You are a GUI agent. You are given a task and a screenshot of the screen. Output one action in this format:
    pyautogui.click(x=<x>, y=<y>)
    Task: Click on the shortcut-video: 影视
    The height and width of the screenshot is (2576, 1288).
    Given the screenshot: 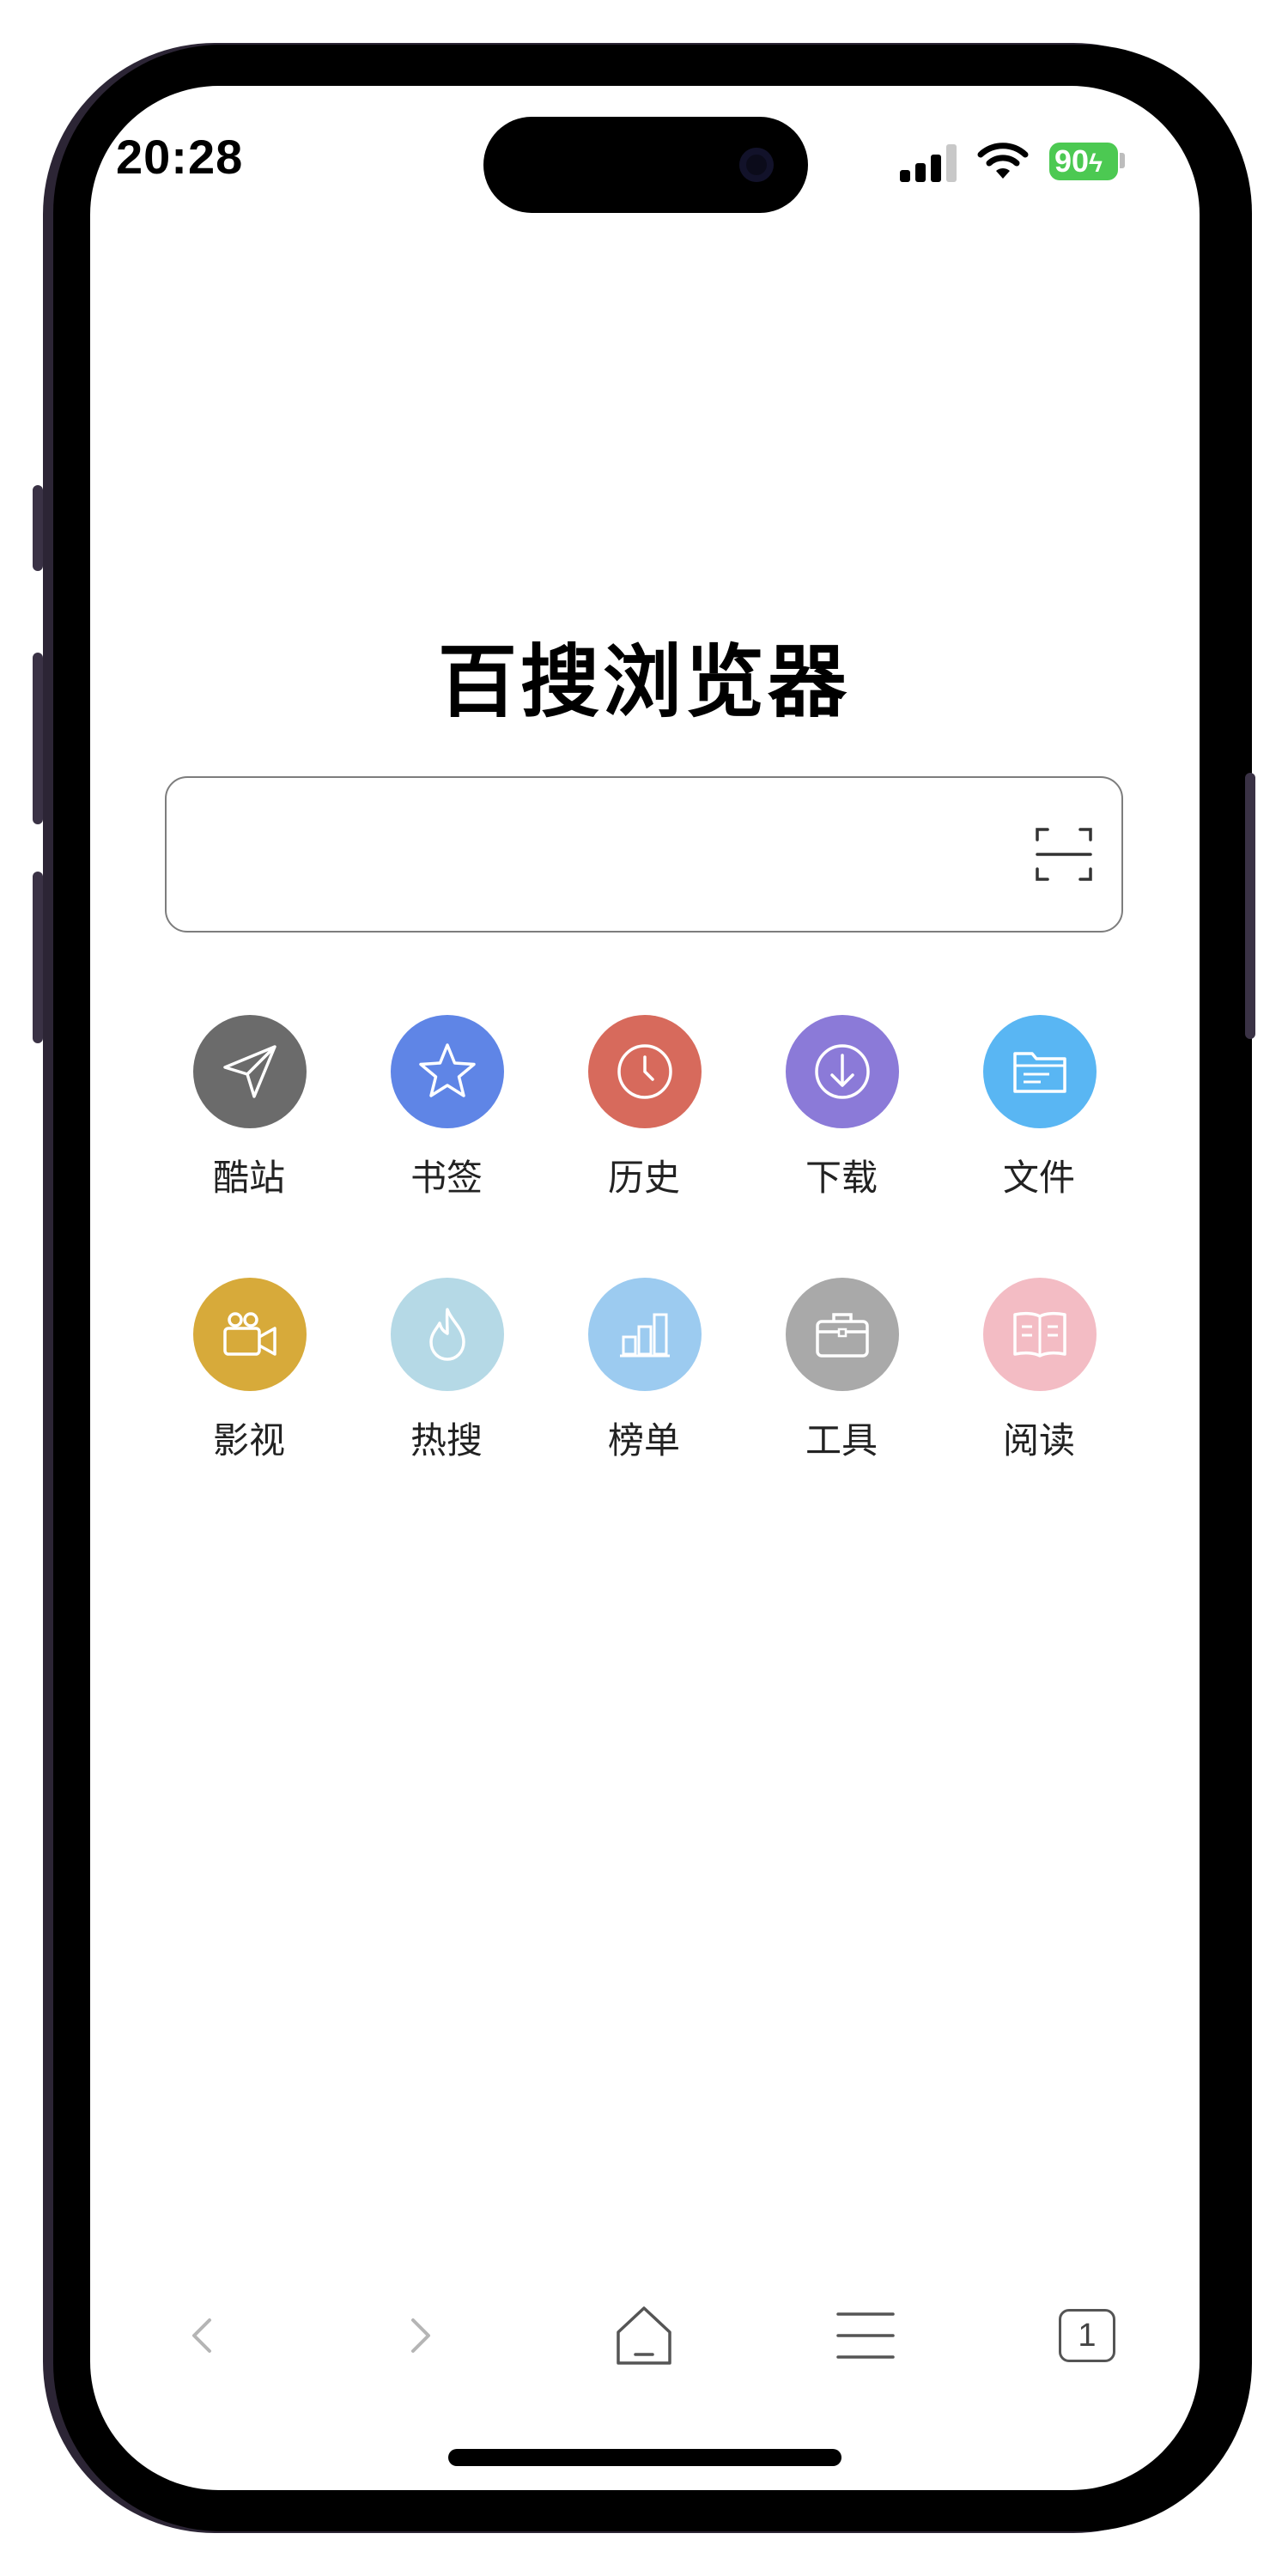 What is the action you would take?
    pyautogui.click(x=249, y=1381)
    